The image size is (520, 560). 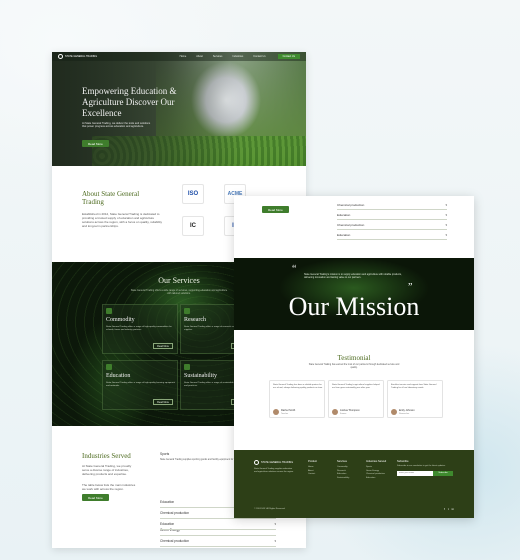 What do you see at coordinates (199, 56) in the screenshot?
I see `nav-link: About` at bounding box center [199, 56].